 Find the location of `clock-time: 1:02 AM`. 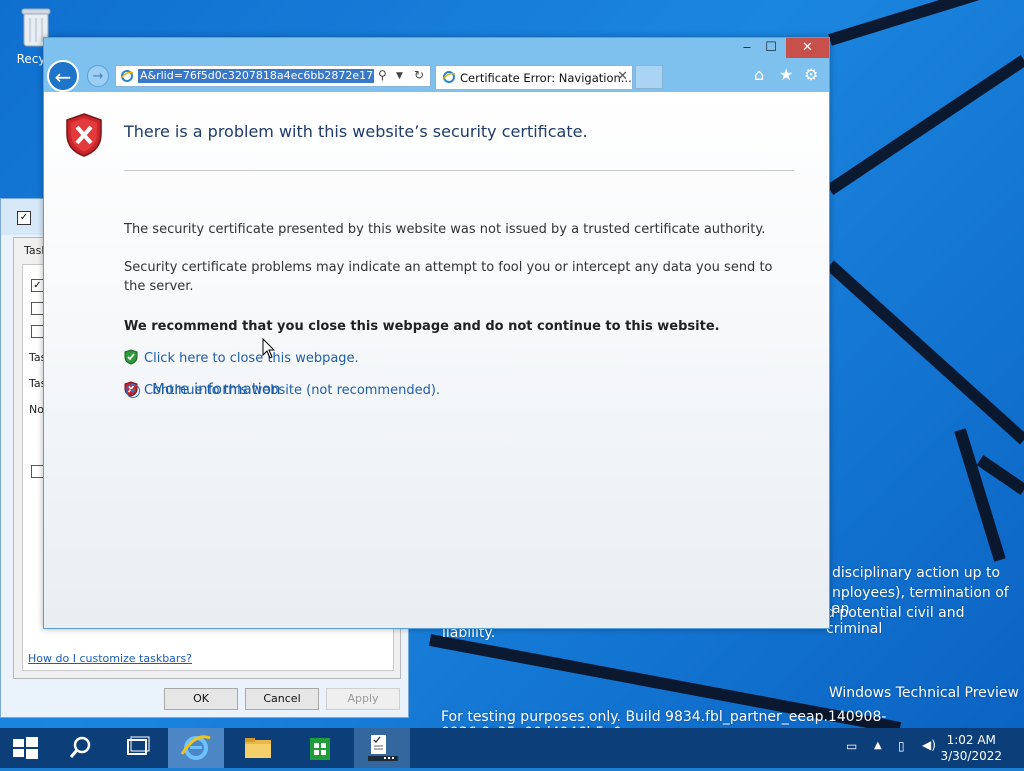

clock-time: 1:02 AM is located at coordinates (971, 740).